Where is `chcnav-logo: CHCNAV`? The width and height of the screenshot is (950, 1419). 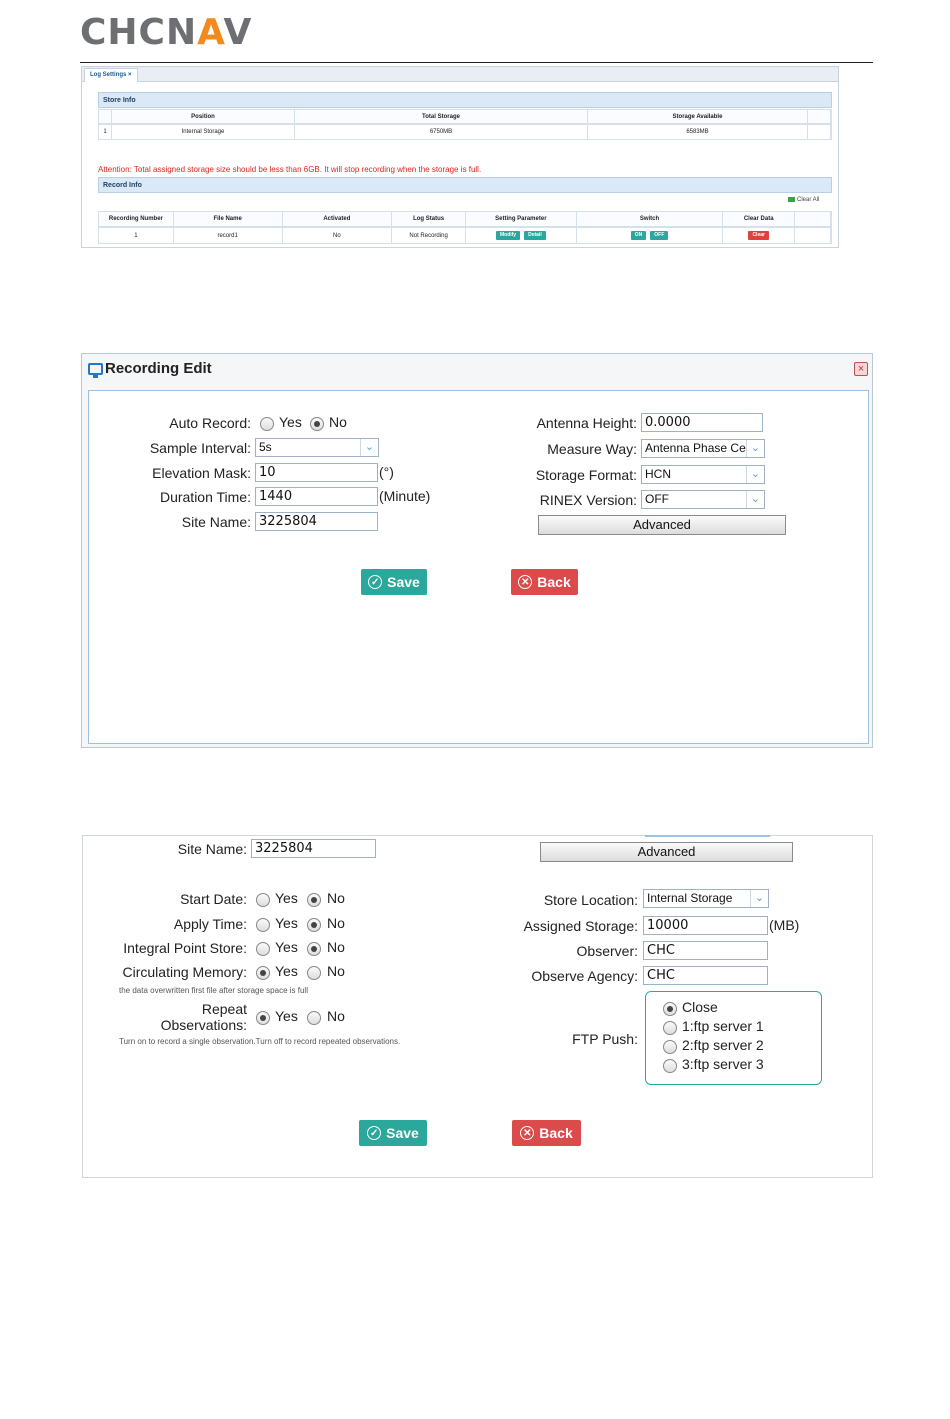 chcnav-logo: CHCNAV is located at coordinates (166, 32).